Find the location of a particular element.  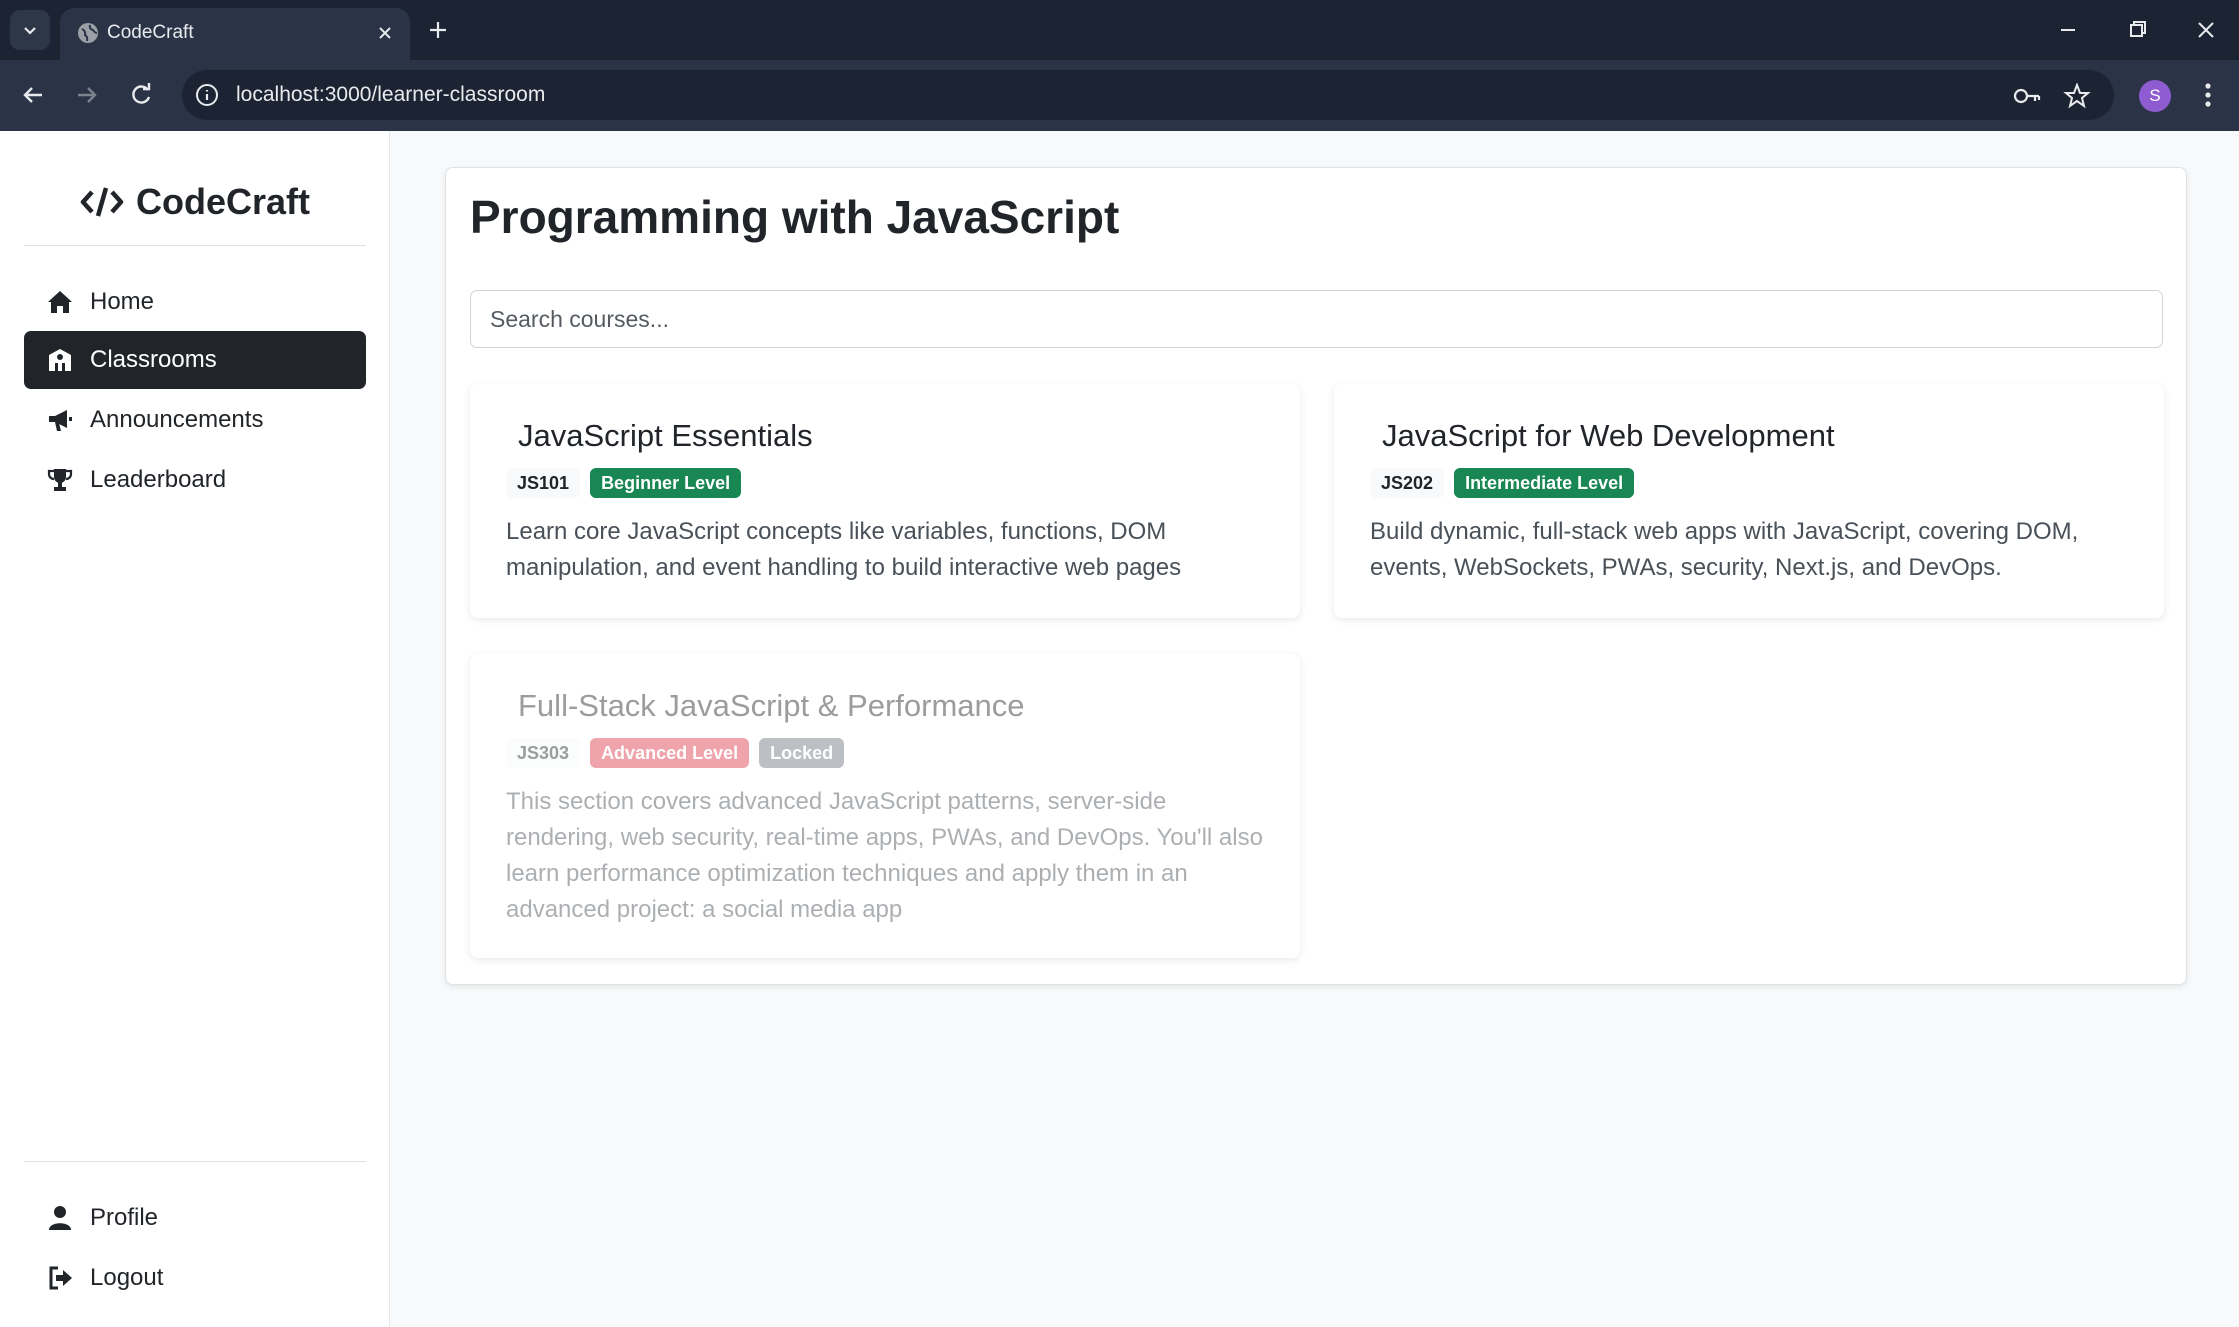

sidebar-item-home: Home is located at coordinates (195, 302).